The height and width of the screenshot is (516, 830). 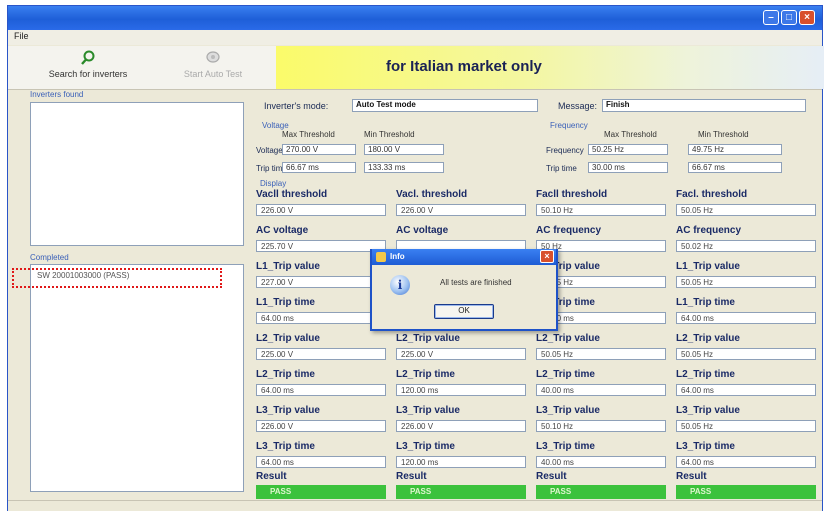 I want to click on display-value-field: 227.00 V, so click(x=321, y=282).